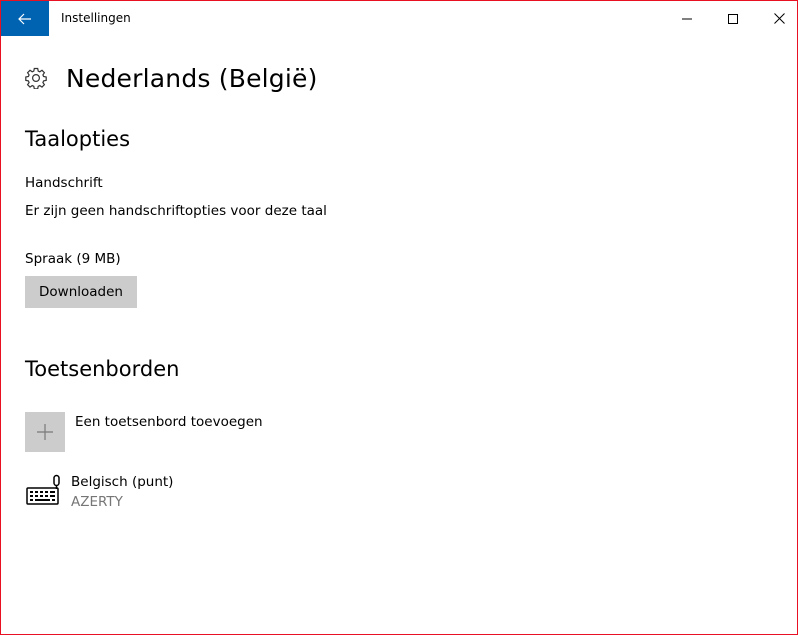 The width and height of the screenshot is (798, 635). I want to click on keyboard-layout: AZERTY, so click(97, 502).